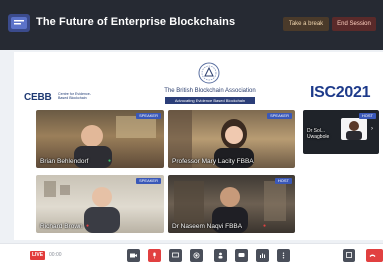 The image size is (383, 264). What do you see at coordinates (64, 161) in the screenshot?
I see `participant-name: Brian Behlendorf` at bounding box center [64, 161].